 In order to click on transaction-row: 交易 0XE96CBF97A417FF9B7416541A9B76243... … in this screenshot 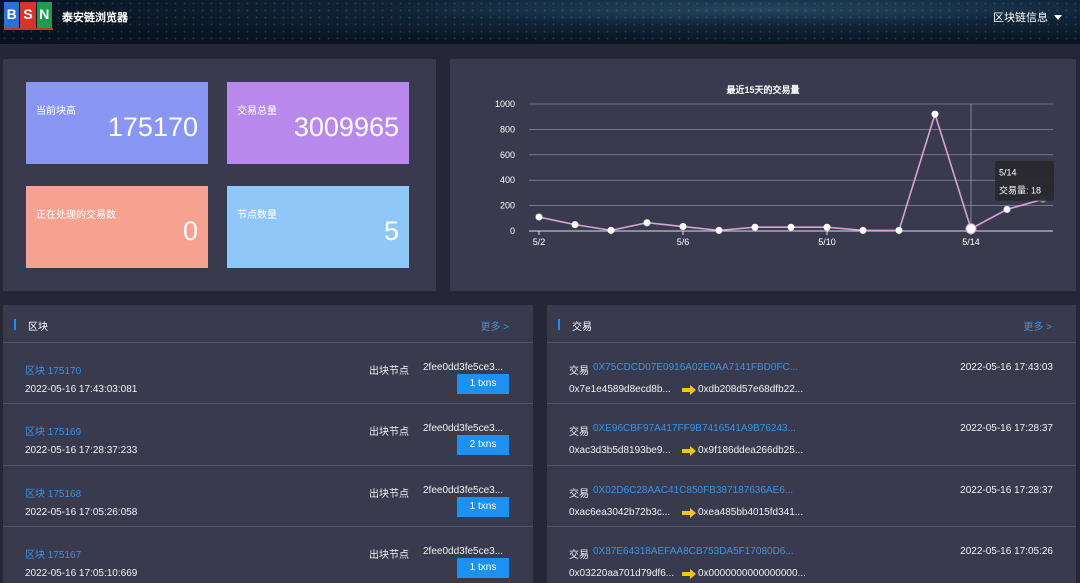, I will do `click(811, 434)`.